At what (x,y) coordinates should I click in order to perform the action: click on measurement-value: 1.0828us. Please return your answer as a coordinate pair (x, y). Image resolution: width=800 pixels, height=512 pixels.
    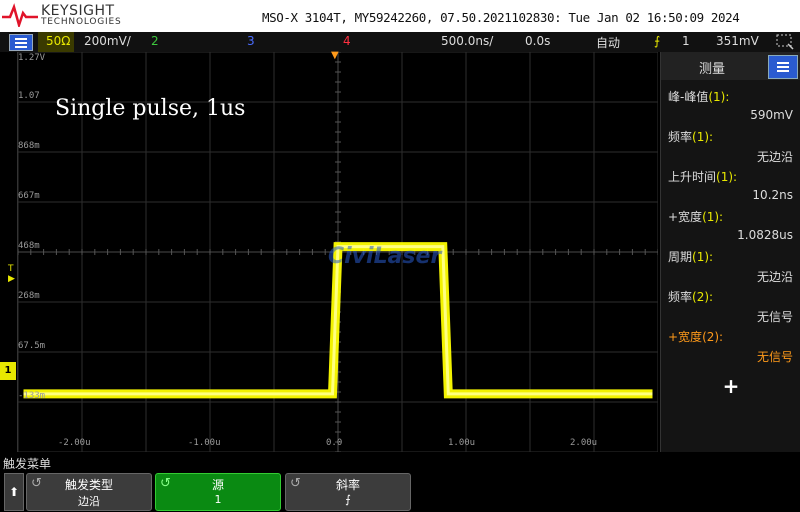
    Looking at the image, I should click on (765, 235).